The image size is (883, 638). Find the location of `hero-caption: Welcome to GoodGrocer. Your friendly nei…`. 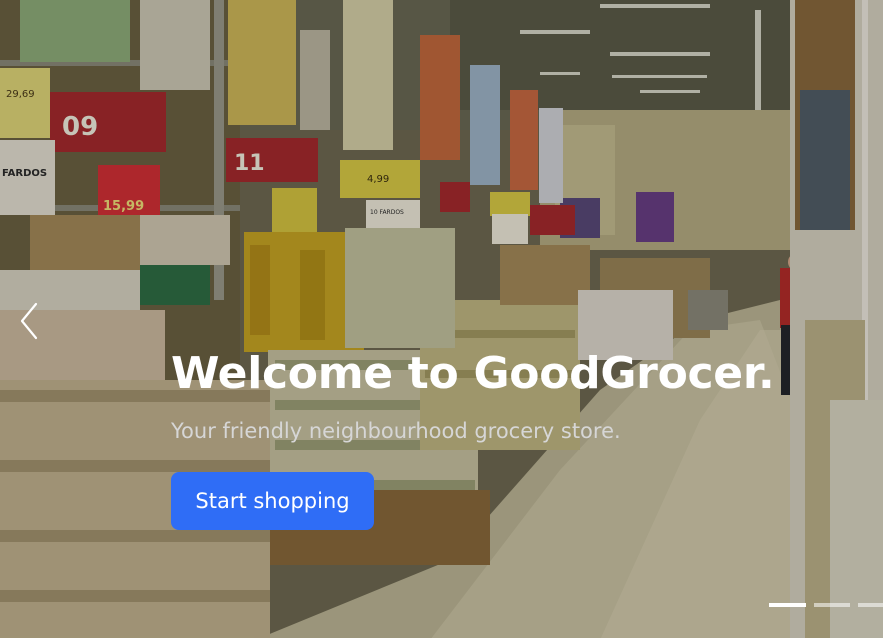

hero-caption: Welcome to GoodGrocer. Your friendly nei… is located at coordinates (473, 395).